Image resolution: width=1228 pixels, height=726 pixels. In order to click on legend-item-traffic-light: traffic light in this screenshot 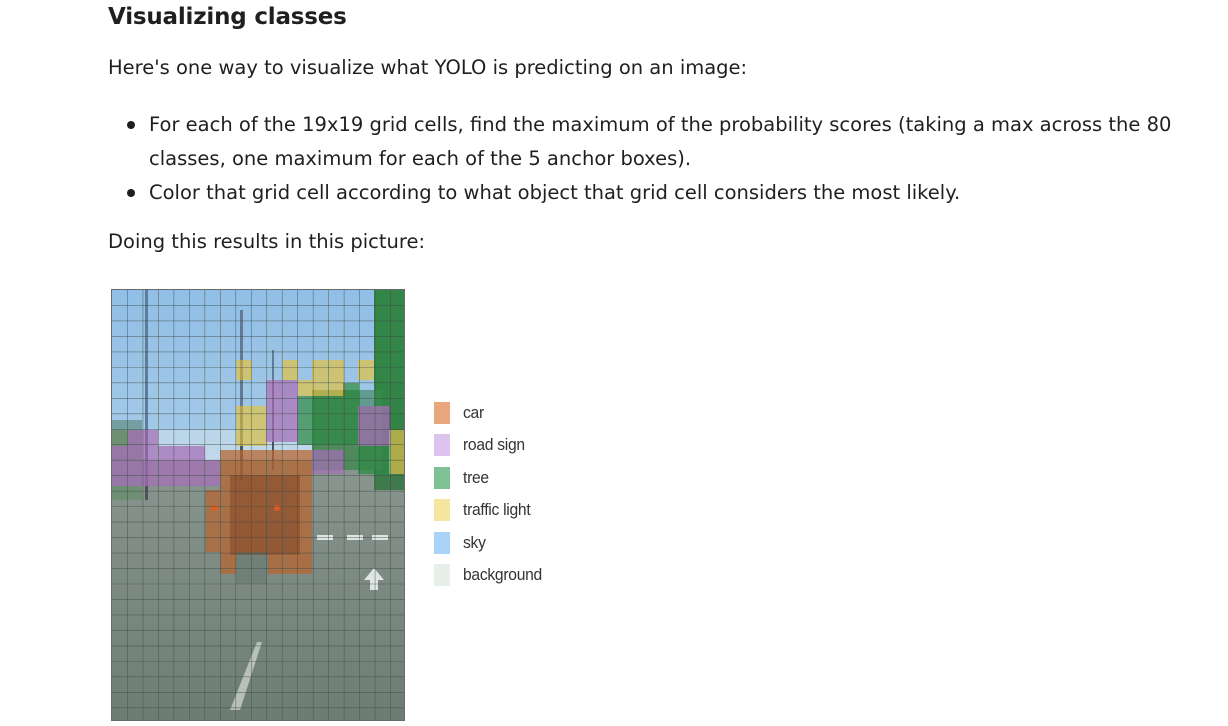, I will do `click(491, 515)`.